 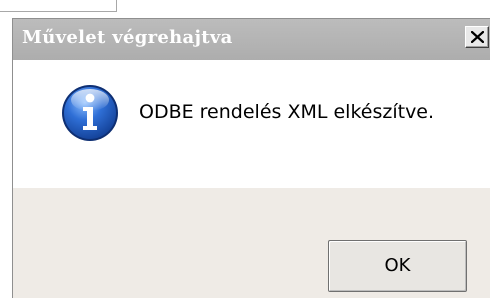 I want to click on background-window-edge-horizontal, so click(x=58, y=11).